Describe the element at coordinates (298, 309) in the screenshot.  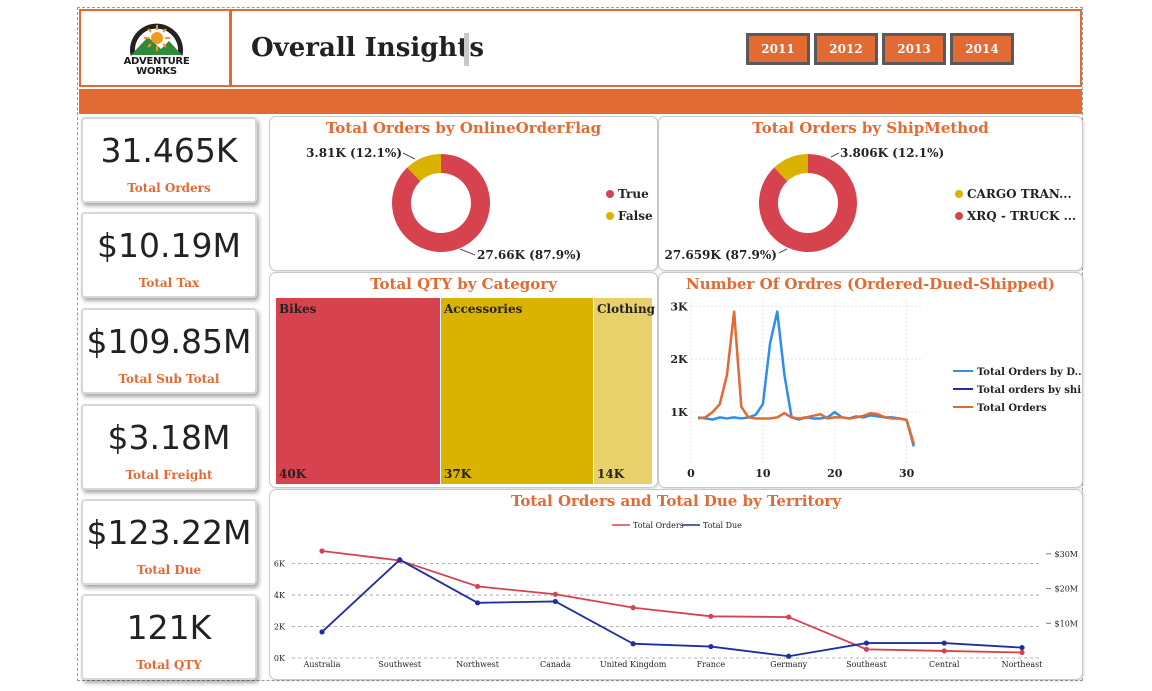
I see `treemap-label: Bikes` at that location.